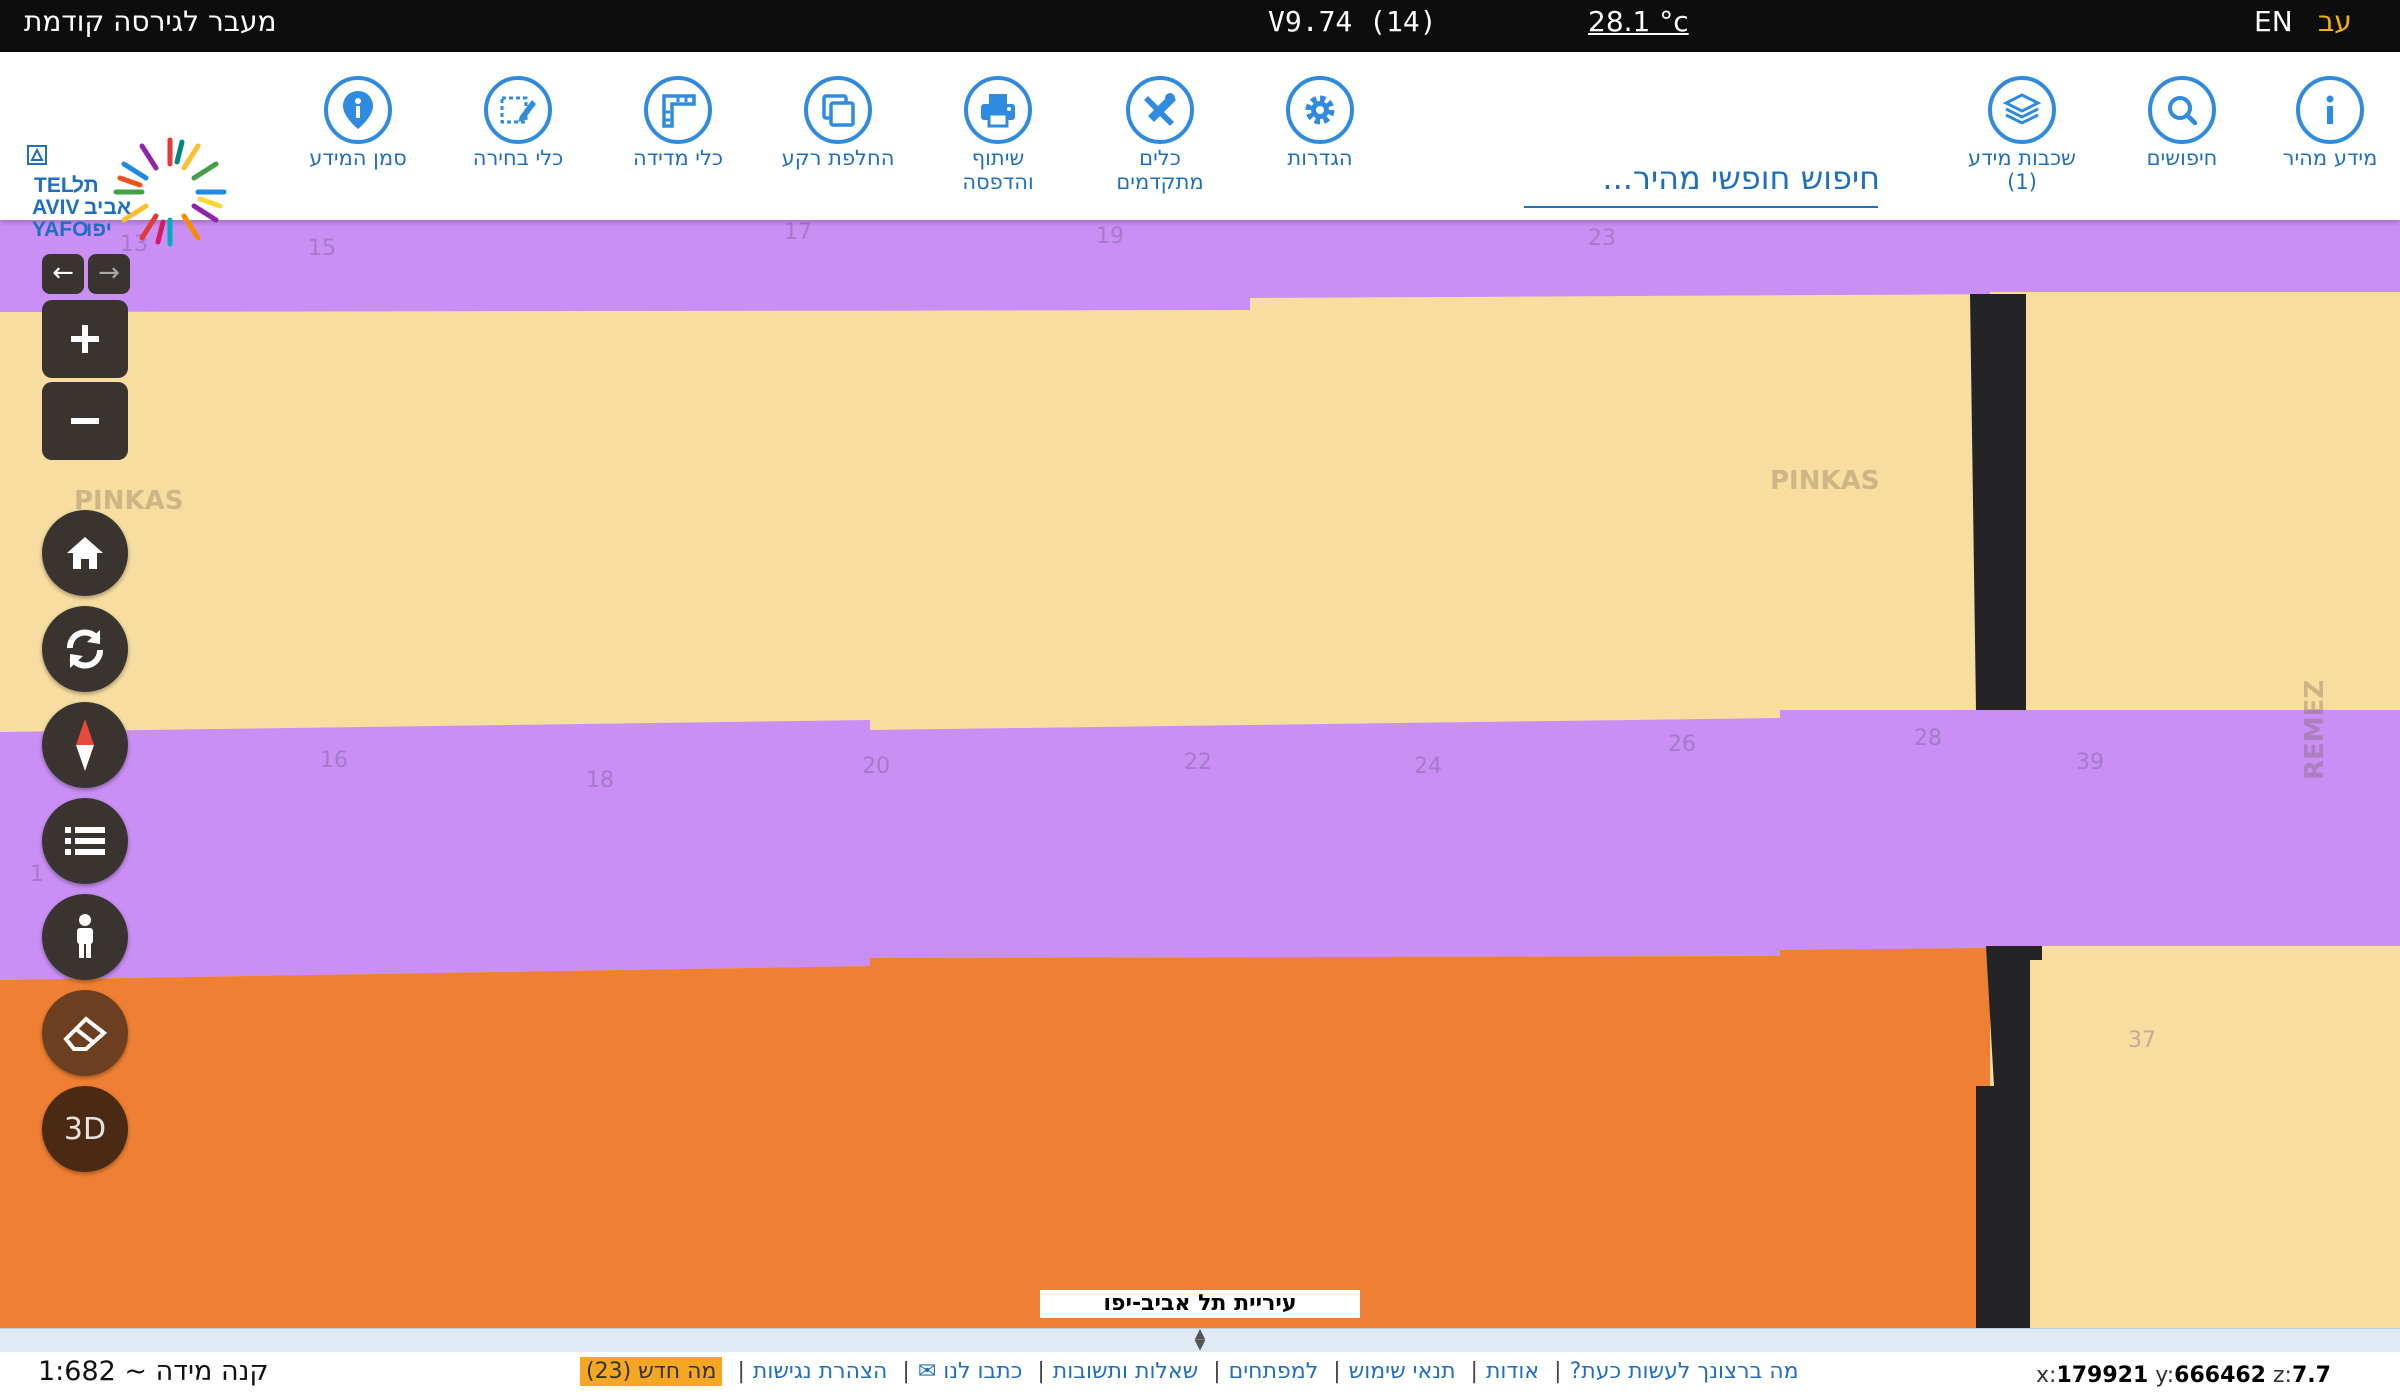 The height and width of the screenshot is (1394, 2400). I want to click on footer-link-developers: למפתחים, so click(1274, 1371).